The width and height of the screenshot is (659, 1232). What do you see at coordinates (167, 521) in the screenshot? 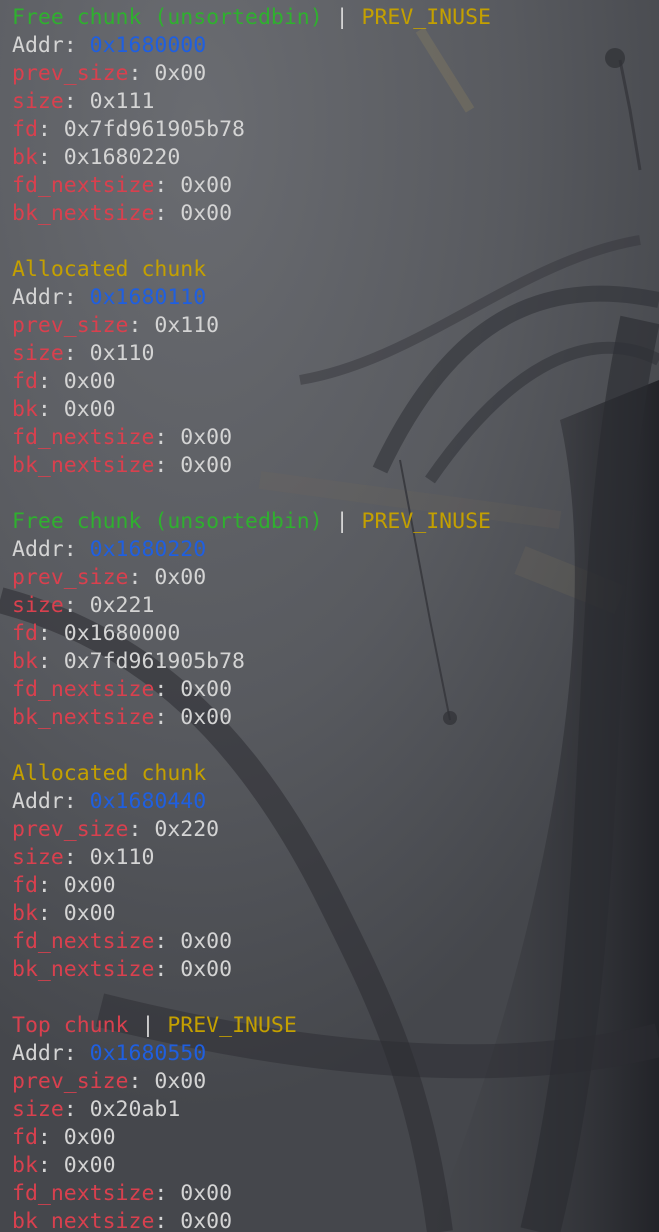
I see `chunk-type-label: Free chunk (unsortedbin)` at bounding box center [167, 521].